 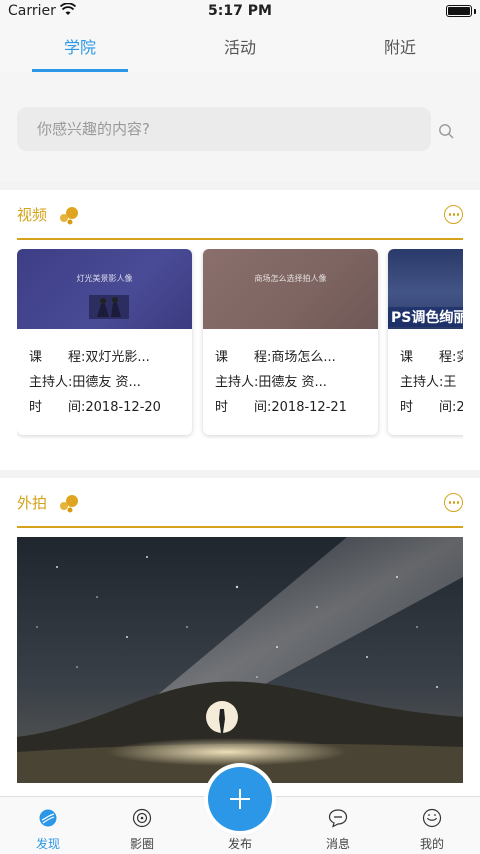 I want to click on video-section-title: 视频, so click(x=32, y=215).